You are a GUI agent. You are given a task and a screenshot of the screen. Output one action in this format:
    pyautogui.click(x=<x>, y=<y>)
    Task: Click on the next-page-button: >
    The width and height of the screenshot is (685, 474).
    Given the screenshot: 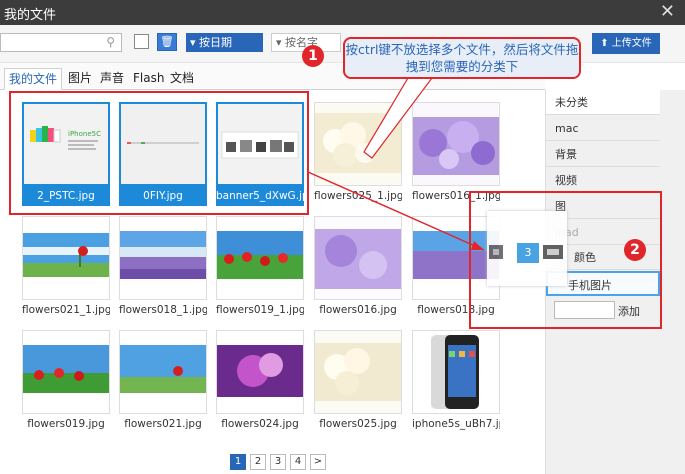 What is the action you would take?
    pyautogui.click(x=318, y=462)
    